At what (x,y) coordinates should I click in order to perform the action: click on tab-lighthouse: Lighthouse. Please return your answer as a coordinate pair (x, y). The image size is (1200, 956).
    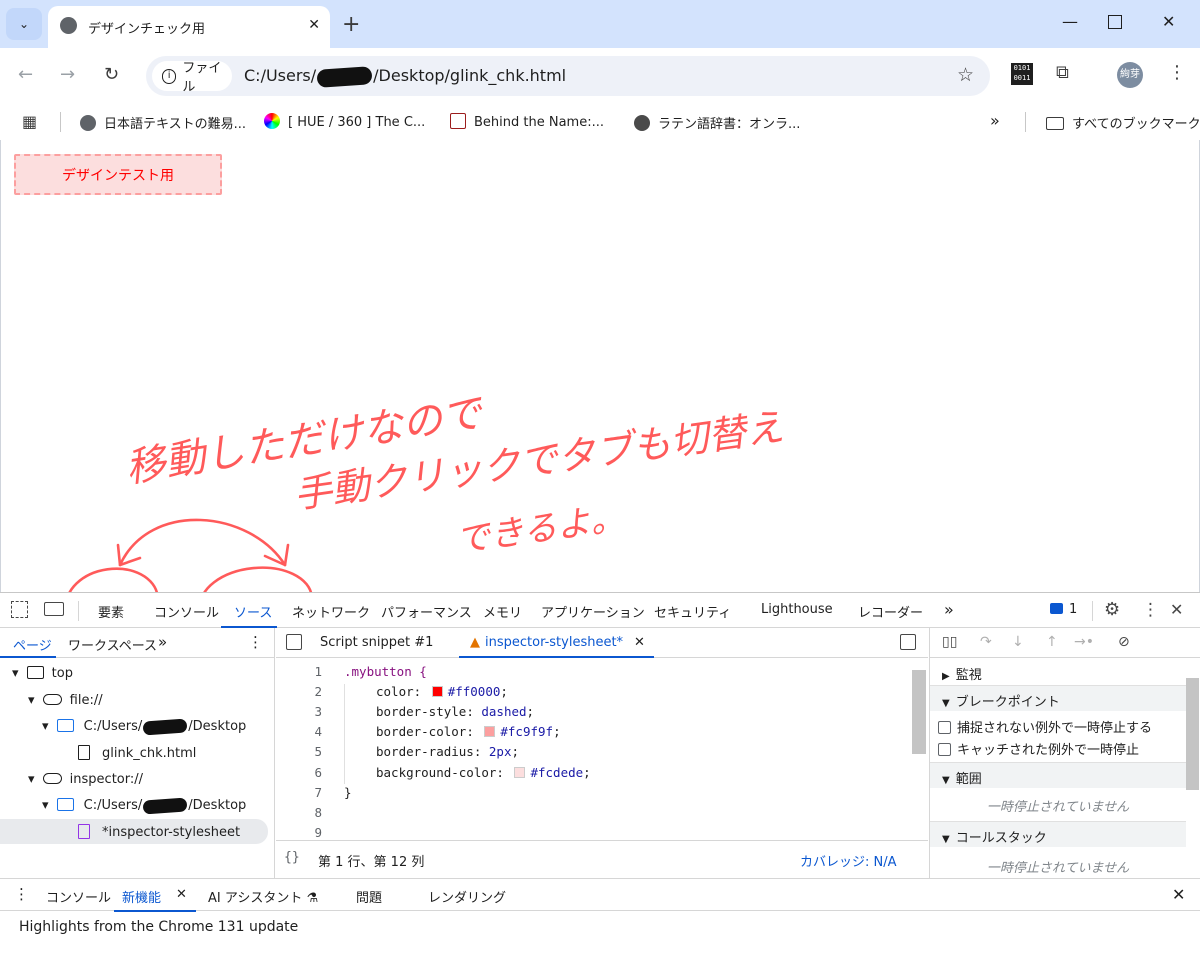
    Looking at the image, I should click on (797, 609).